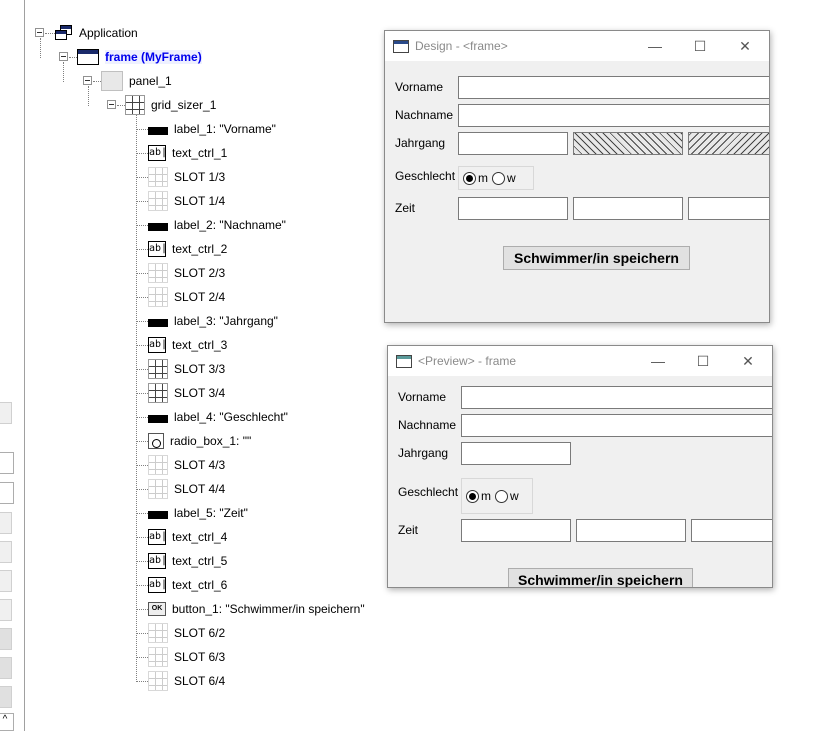 Image resolution: width=838 pixels, height=731 pixels. Describe the element at coordinates (218, 417) in the screenshot. I see `tree-node: label_4: "Geschlecht"` at that location.